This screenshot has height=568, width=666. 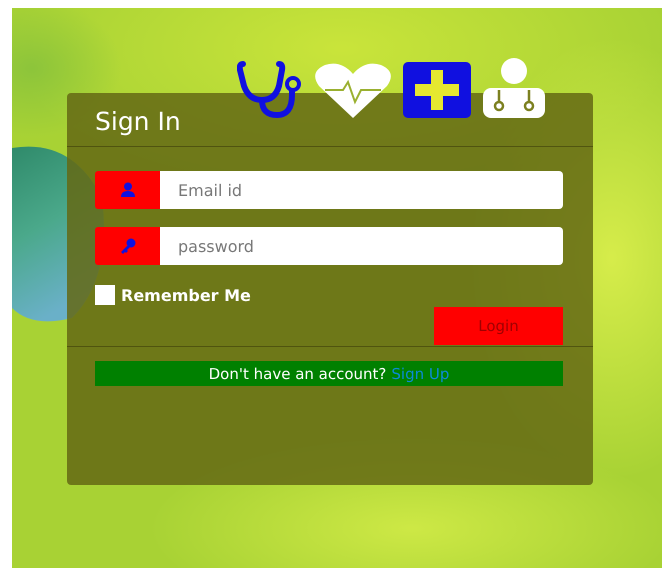 I want to click on stethoscope-icon, so click(x=270, y=89).